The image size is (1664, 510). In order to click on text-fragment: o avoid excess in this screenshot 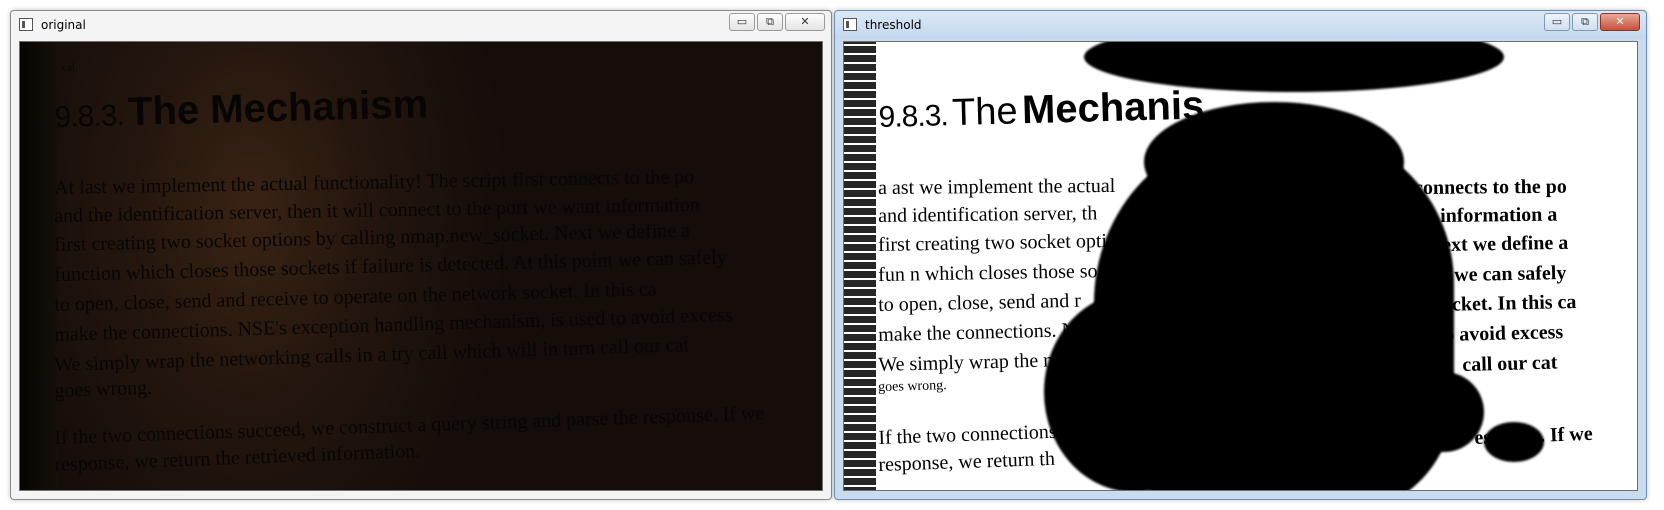, I will do `click(1504, 333)`.